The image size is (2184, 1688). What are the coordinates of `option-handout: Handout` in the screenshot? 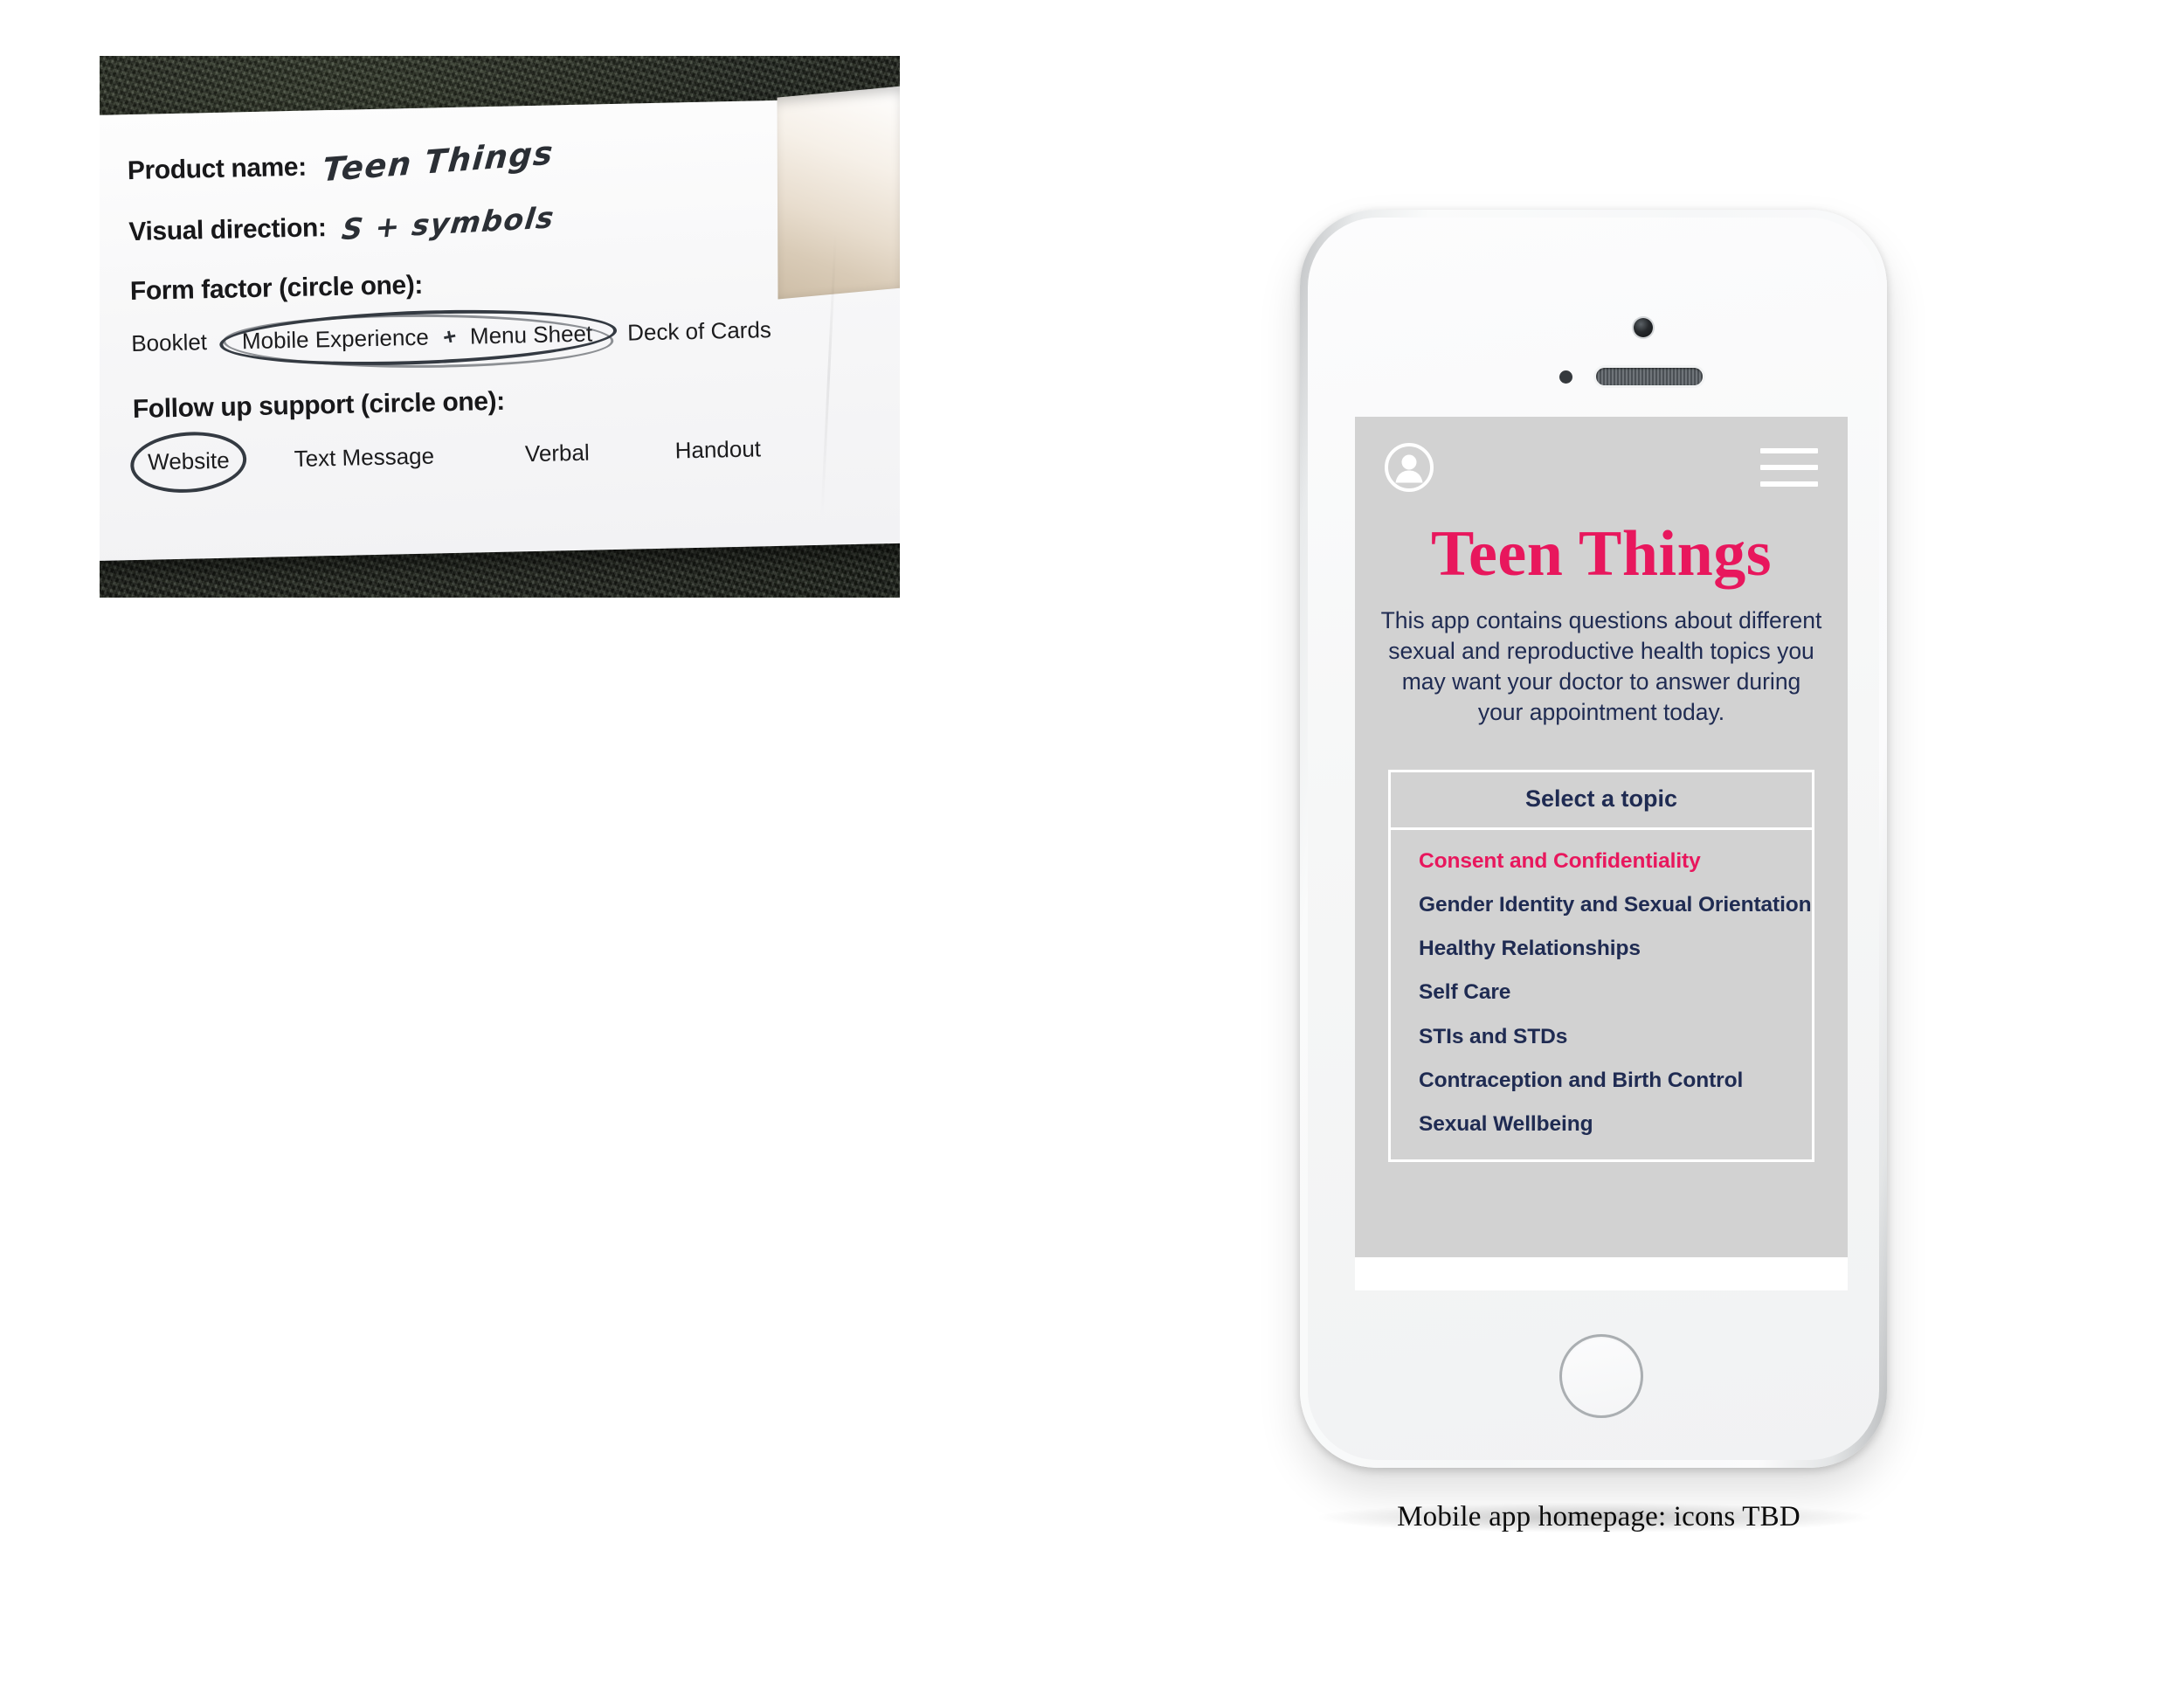 It's located at (717, 449).